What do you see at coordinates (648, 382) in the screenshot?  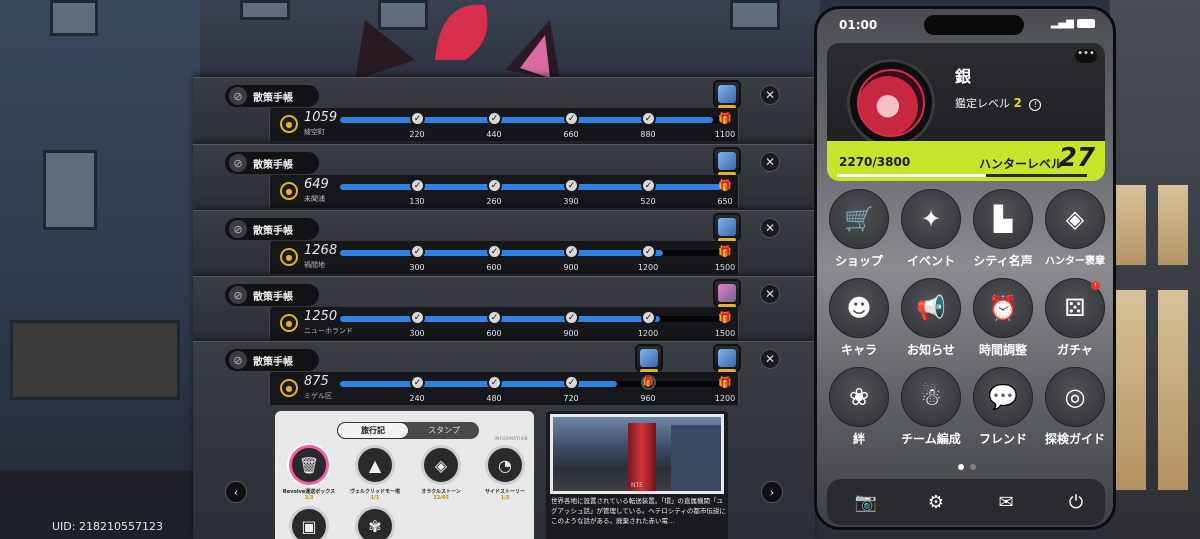 I see `milestone-node: 🎁` at bounding box center [648, 382].